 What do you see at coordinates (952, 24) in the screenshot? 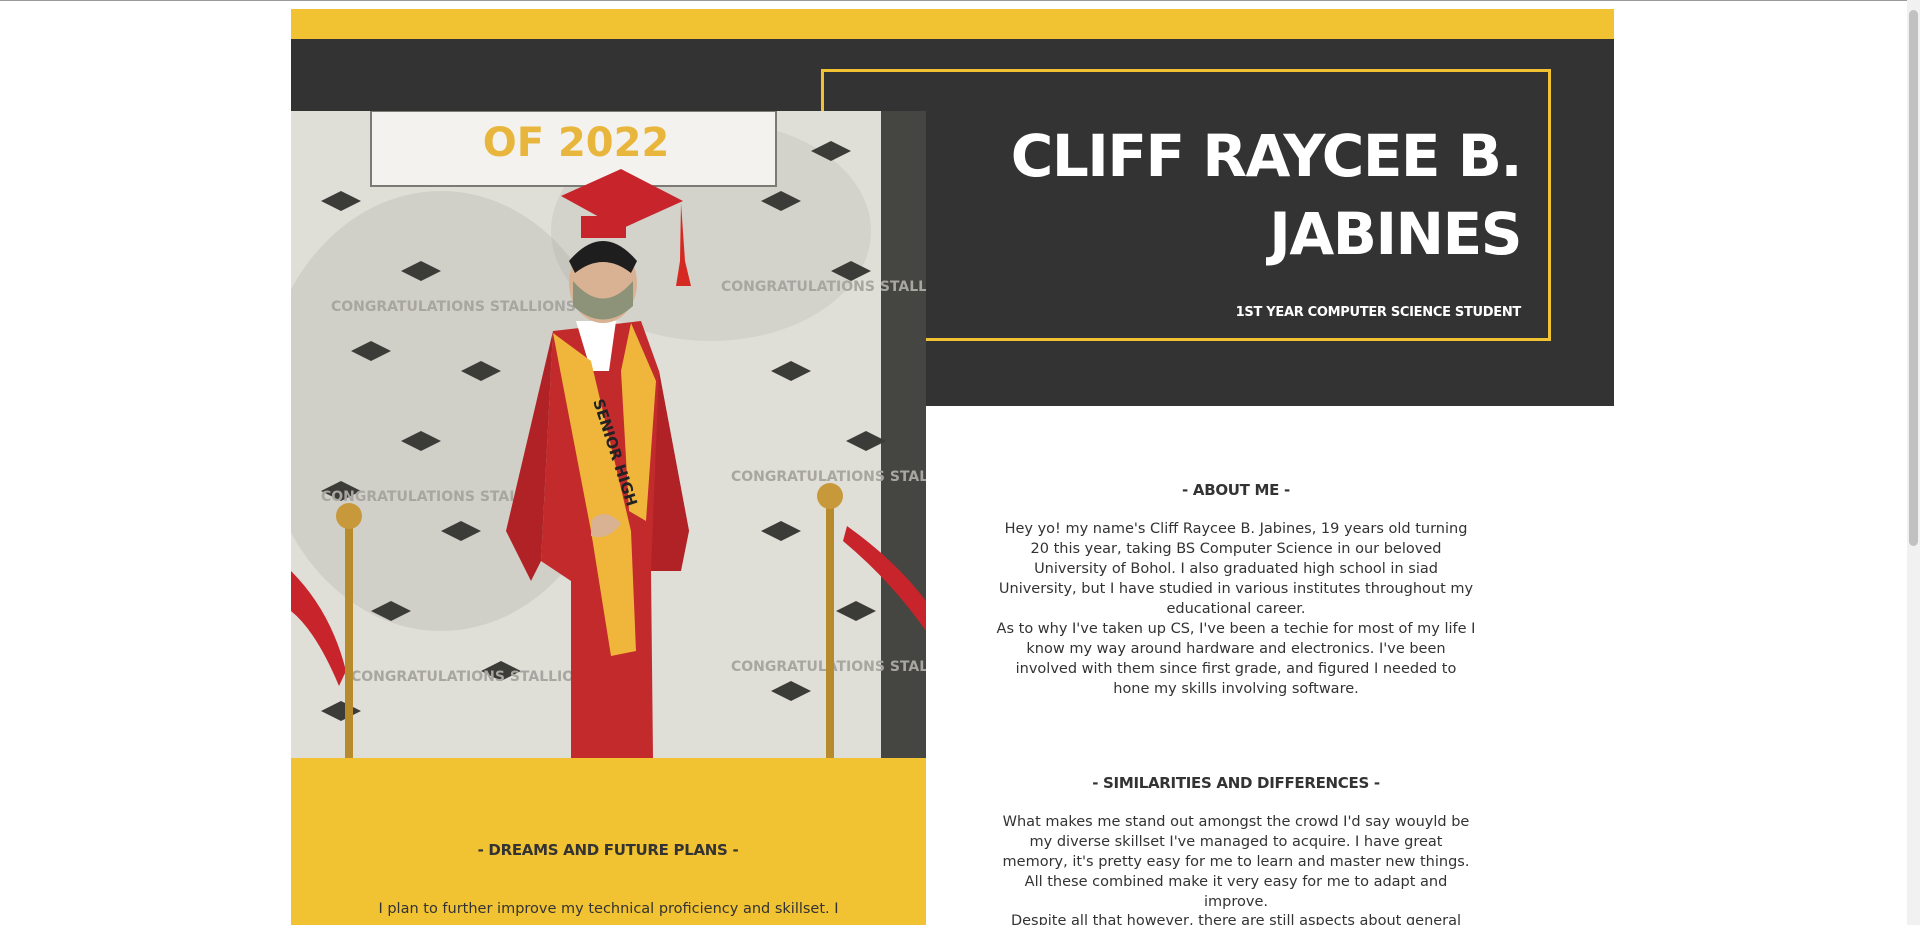
I see `top-accent-bar` at bounding box center [952, 24].